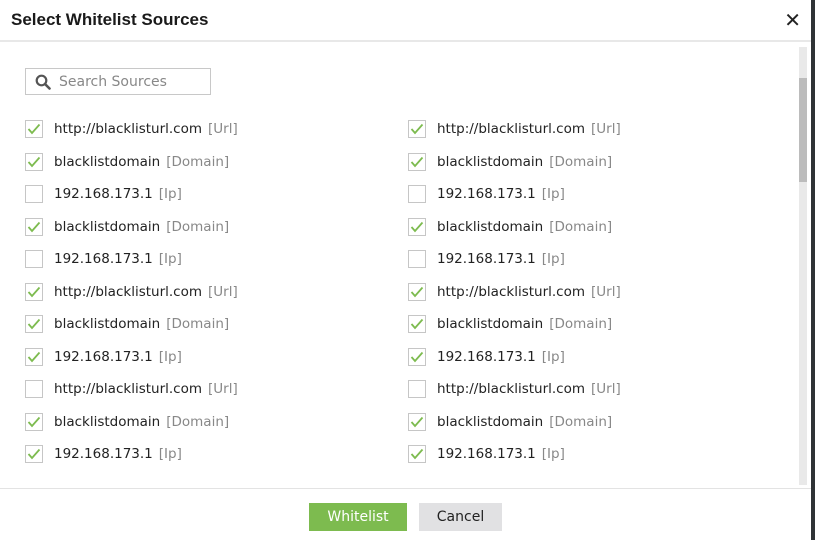 This screenshot has width=815, height=540. Describe the element at coordinates (405, 21) in the screenshot. I see `dialog-header: Select Whitelist Sources ✕` at that location.